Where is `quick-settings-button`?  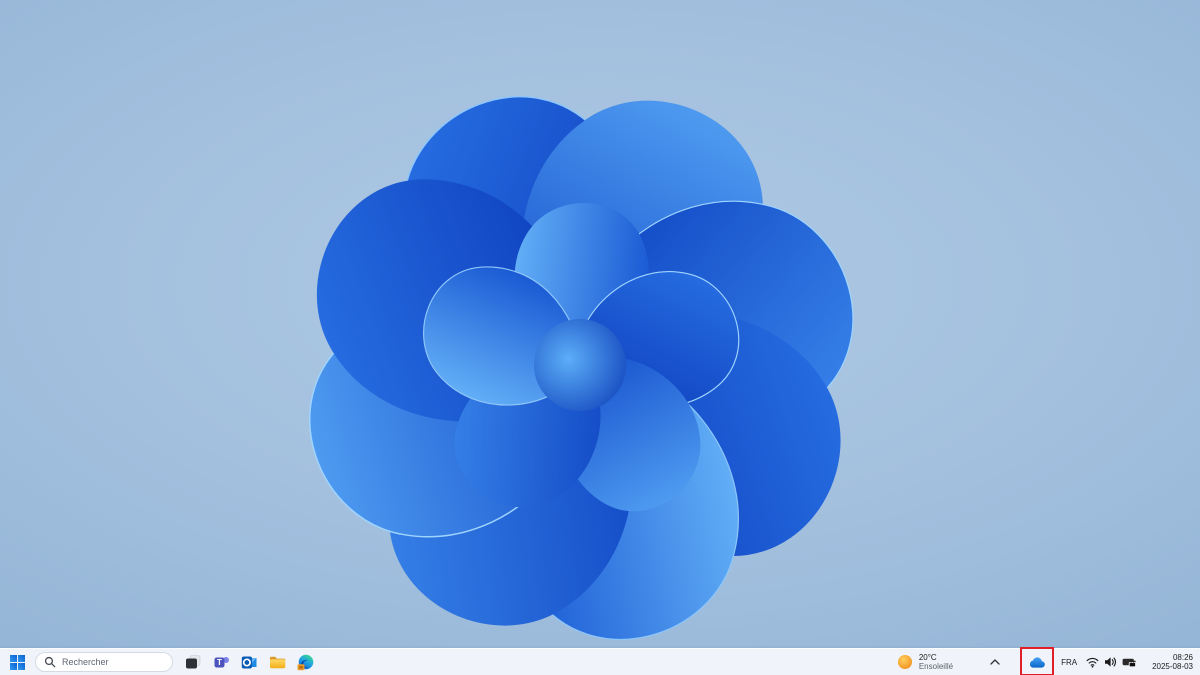 quick-settings-button is located at coordinates (1111, 662).